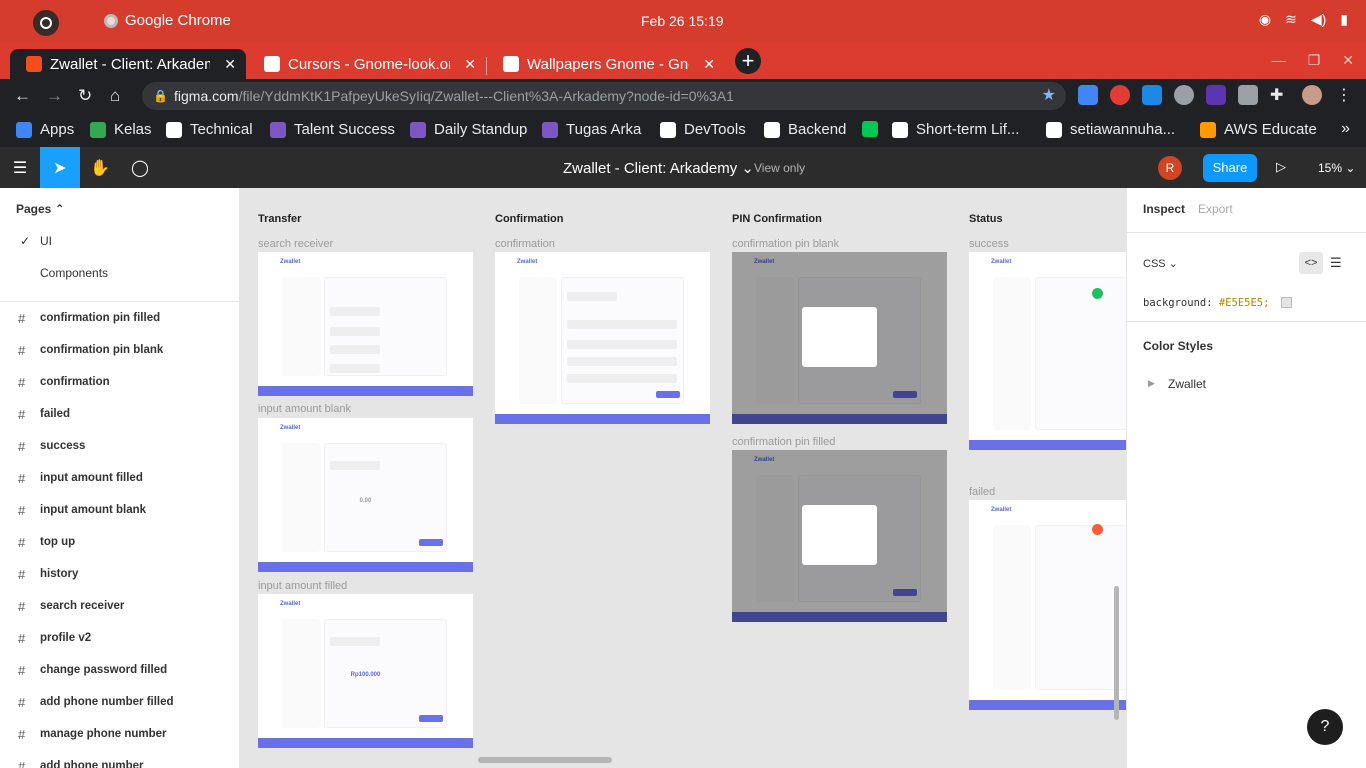  Describe the element at coordinates (1187, 384) in the screenshot. I see `style-group-zwallet: Zwallet` at that location.